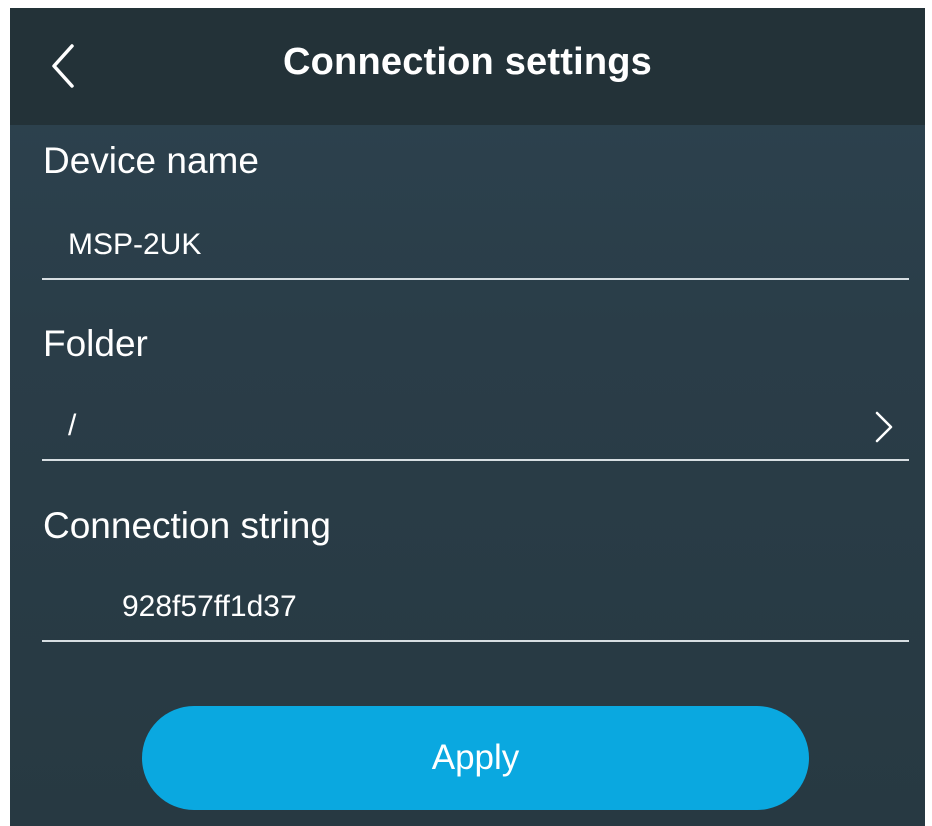 This screenshot has width=932, height=826. What do you see at coordinates (151, 160) in the screenshot?
I see `device-name-label: Device name` at bounding box center [151, 160].